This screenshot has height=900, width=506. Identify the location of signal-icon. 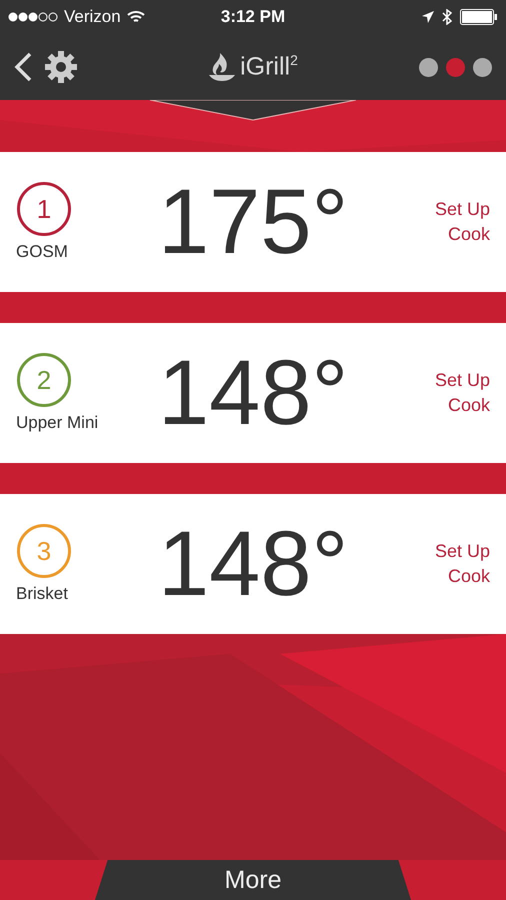
(33, 17).